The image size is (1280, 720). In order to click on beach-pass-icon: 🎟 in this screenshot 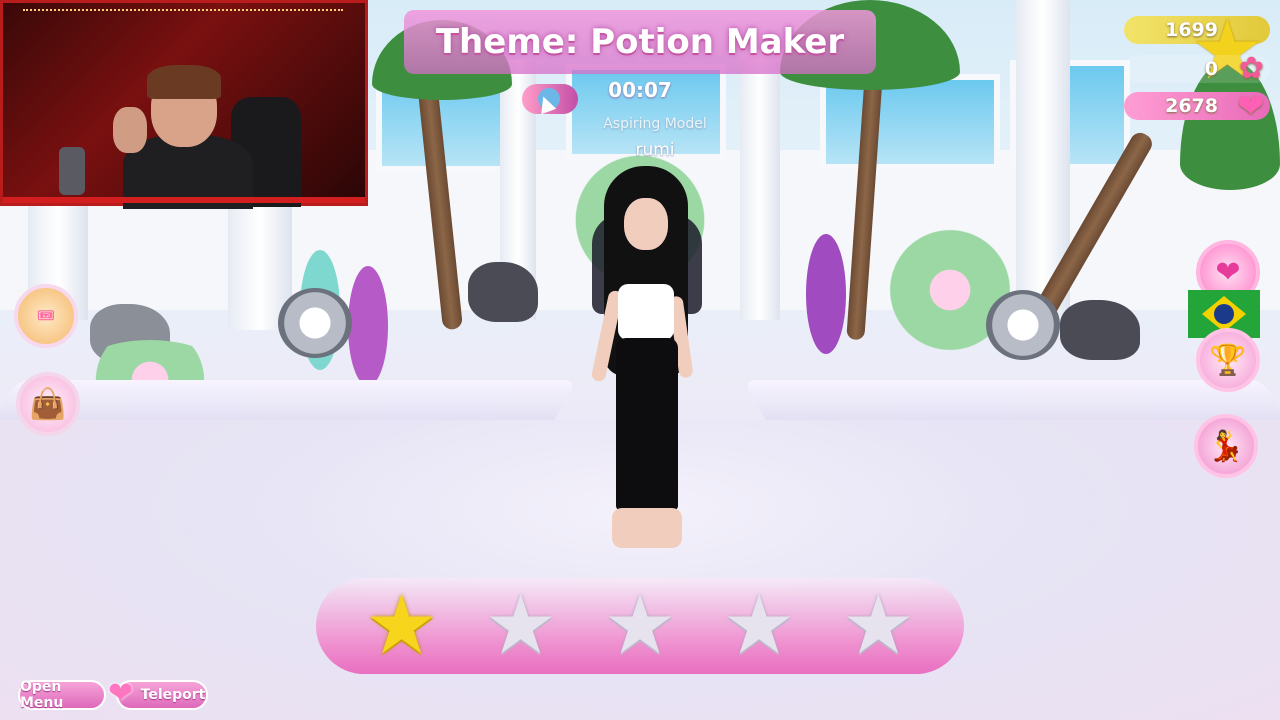, I will do `click(46, 316)`.